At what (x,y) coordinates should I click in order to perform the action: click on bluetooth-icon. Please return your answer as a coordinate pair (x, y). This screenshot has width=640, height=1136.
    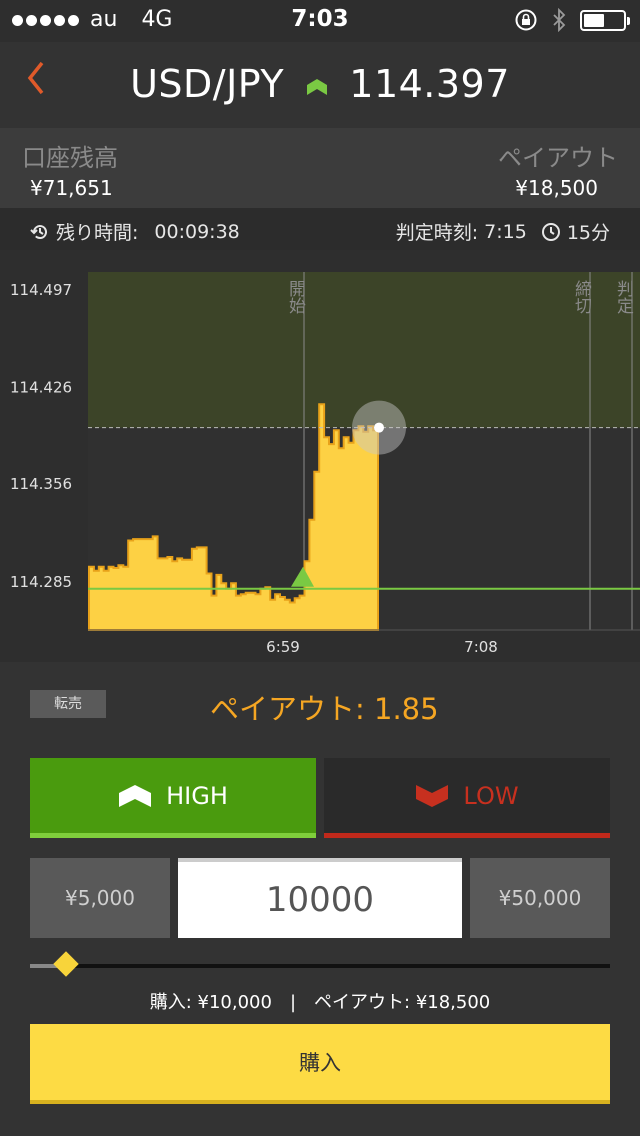
    Looking at the image, I should click on (559, 20).